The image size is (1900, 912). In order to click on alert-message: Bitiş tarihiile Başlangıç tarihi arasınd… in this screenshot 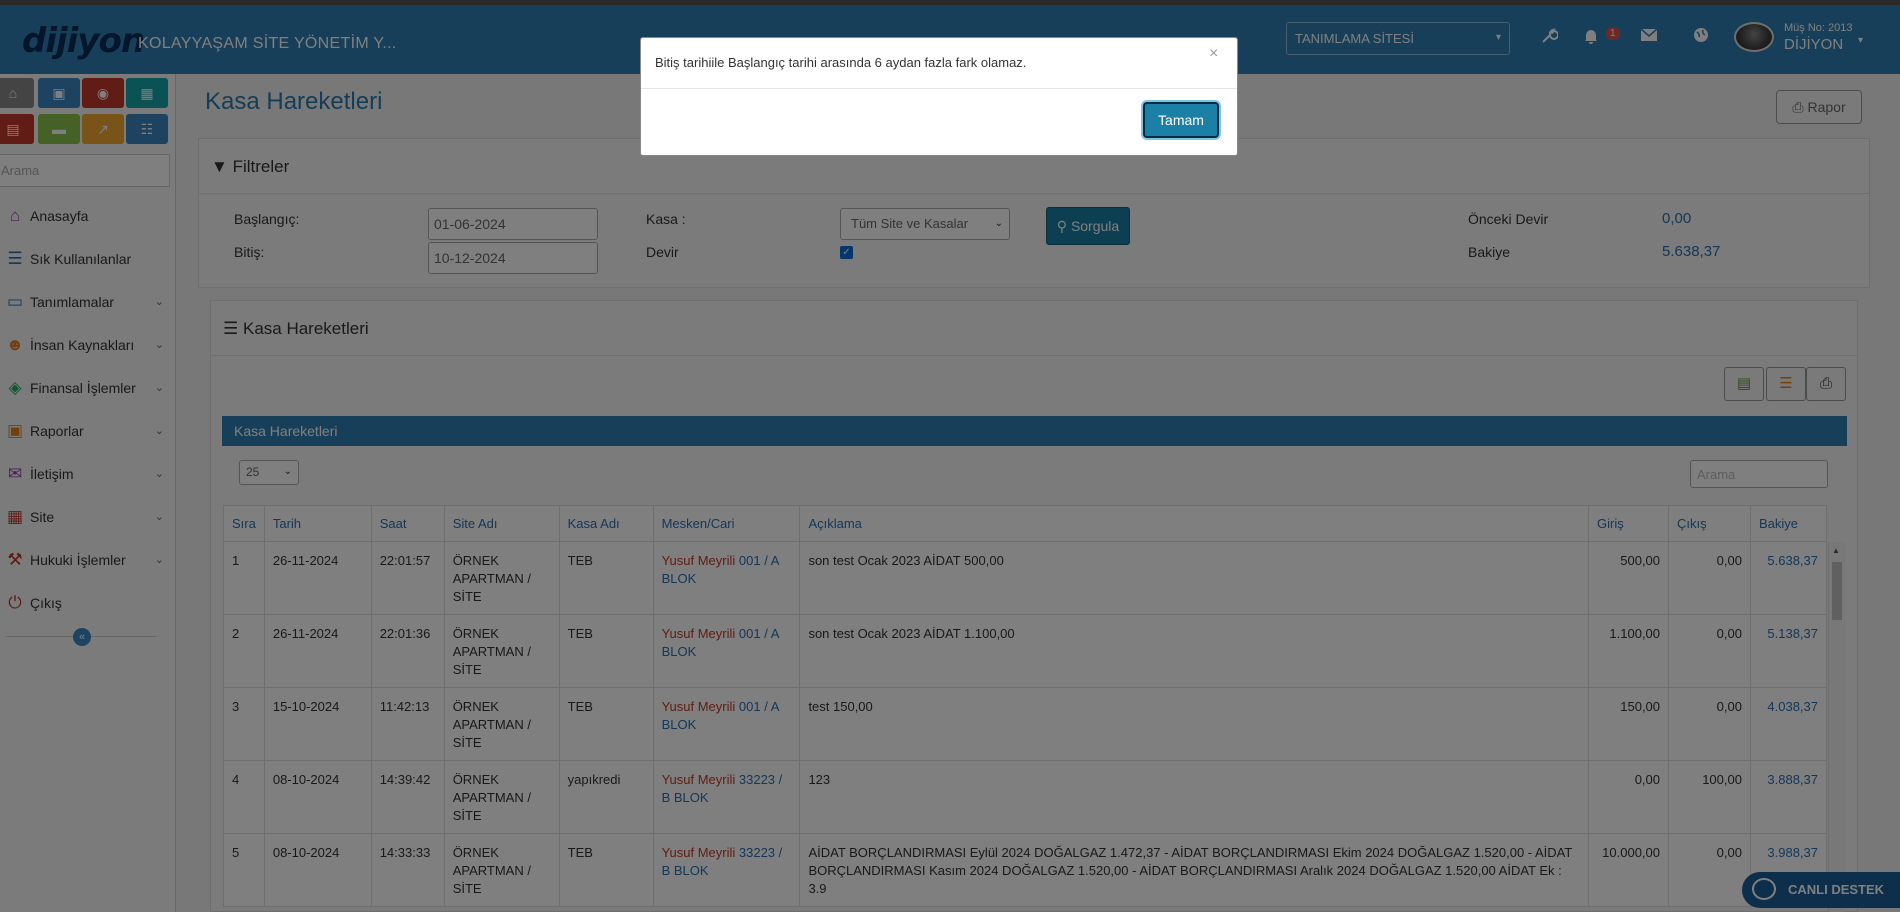, I will do `click(841, 62)`.